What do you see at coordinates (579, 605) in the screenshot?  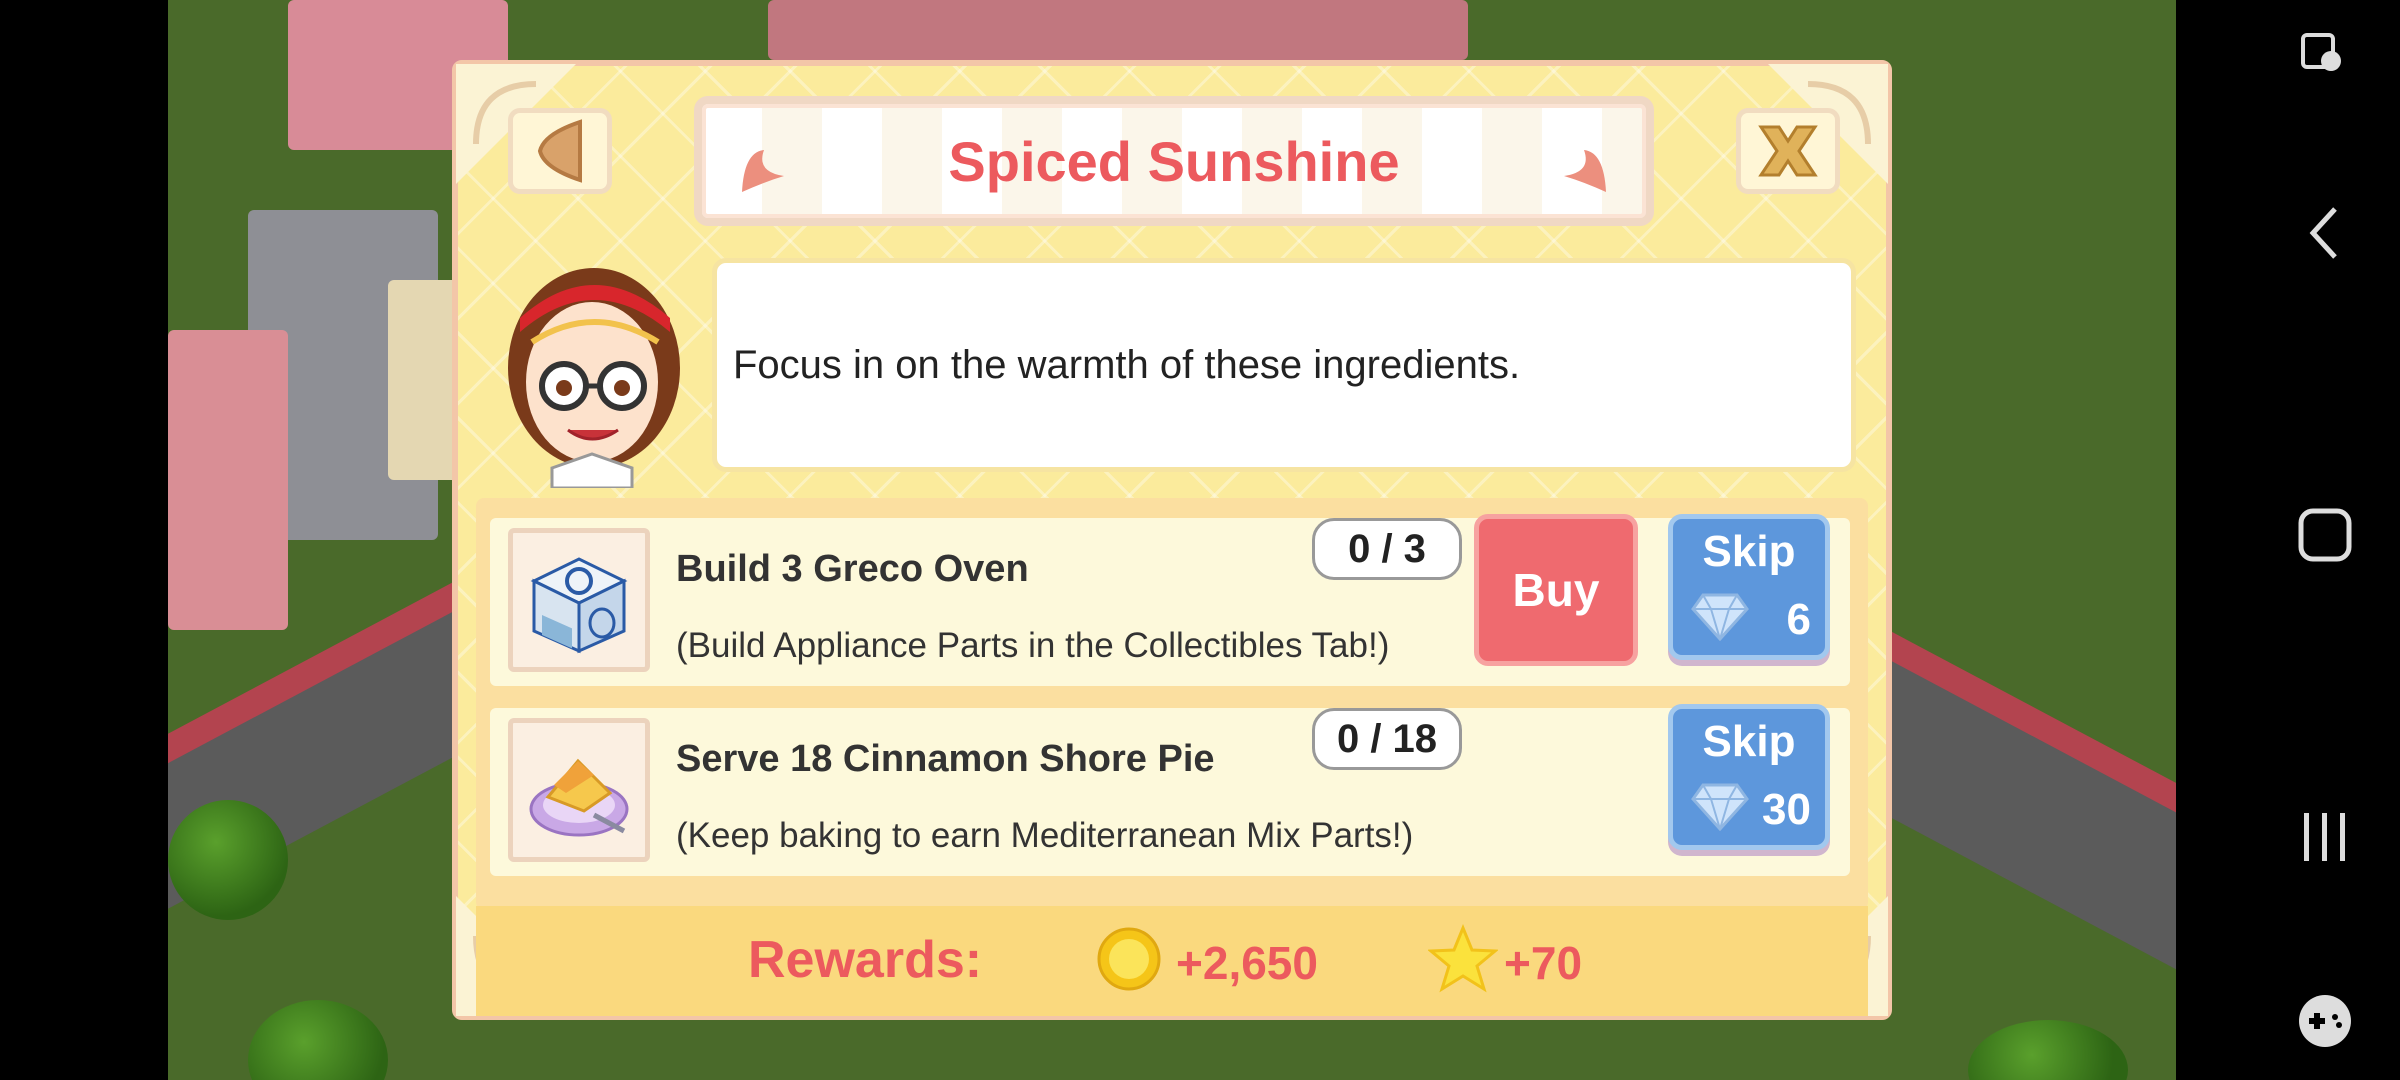 I see `oven-icon` at bounding box center [579, 605].